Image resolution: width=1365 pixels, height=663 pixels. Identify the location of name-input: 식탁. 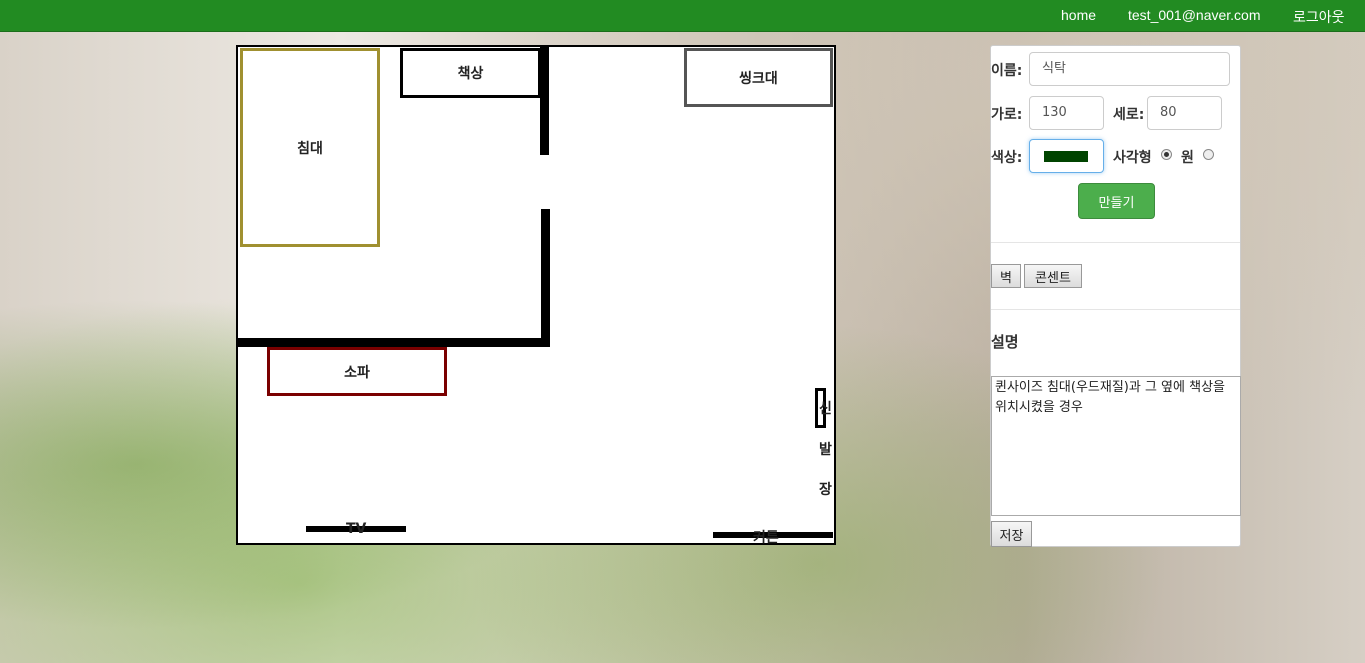
(1129, 69).